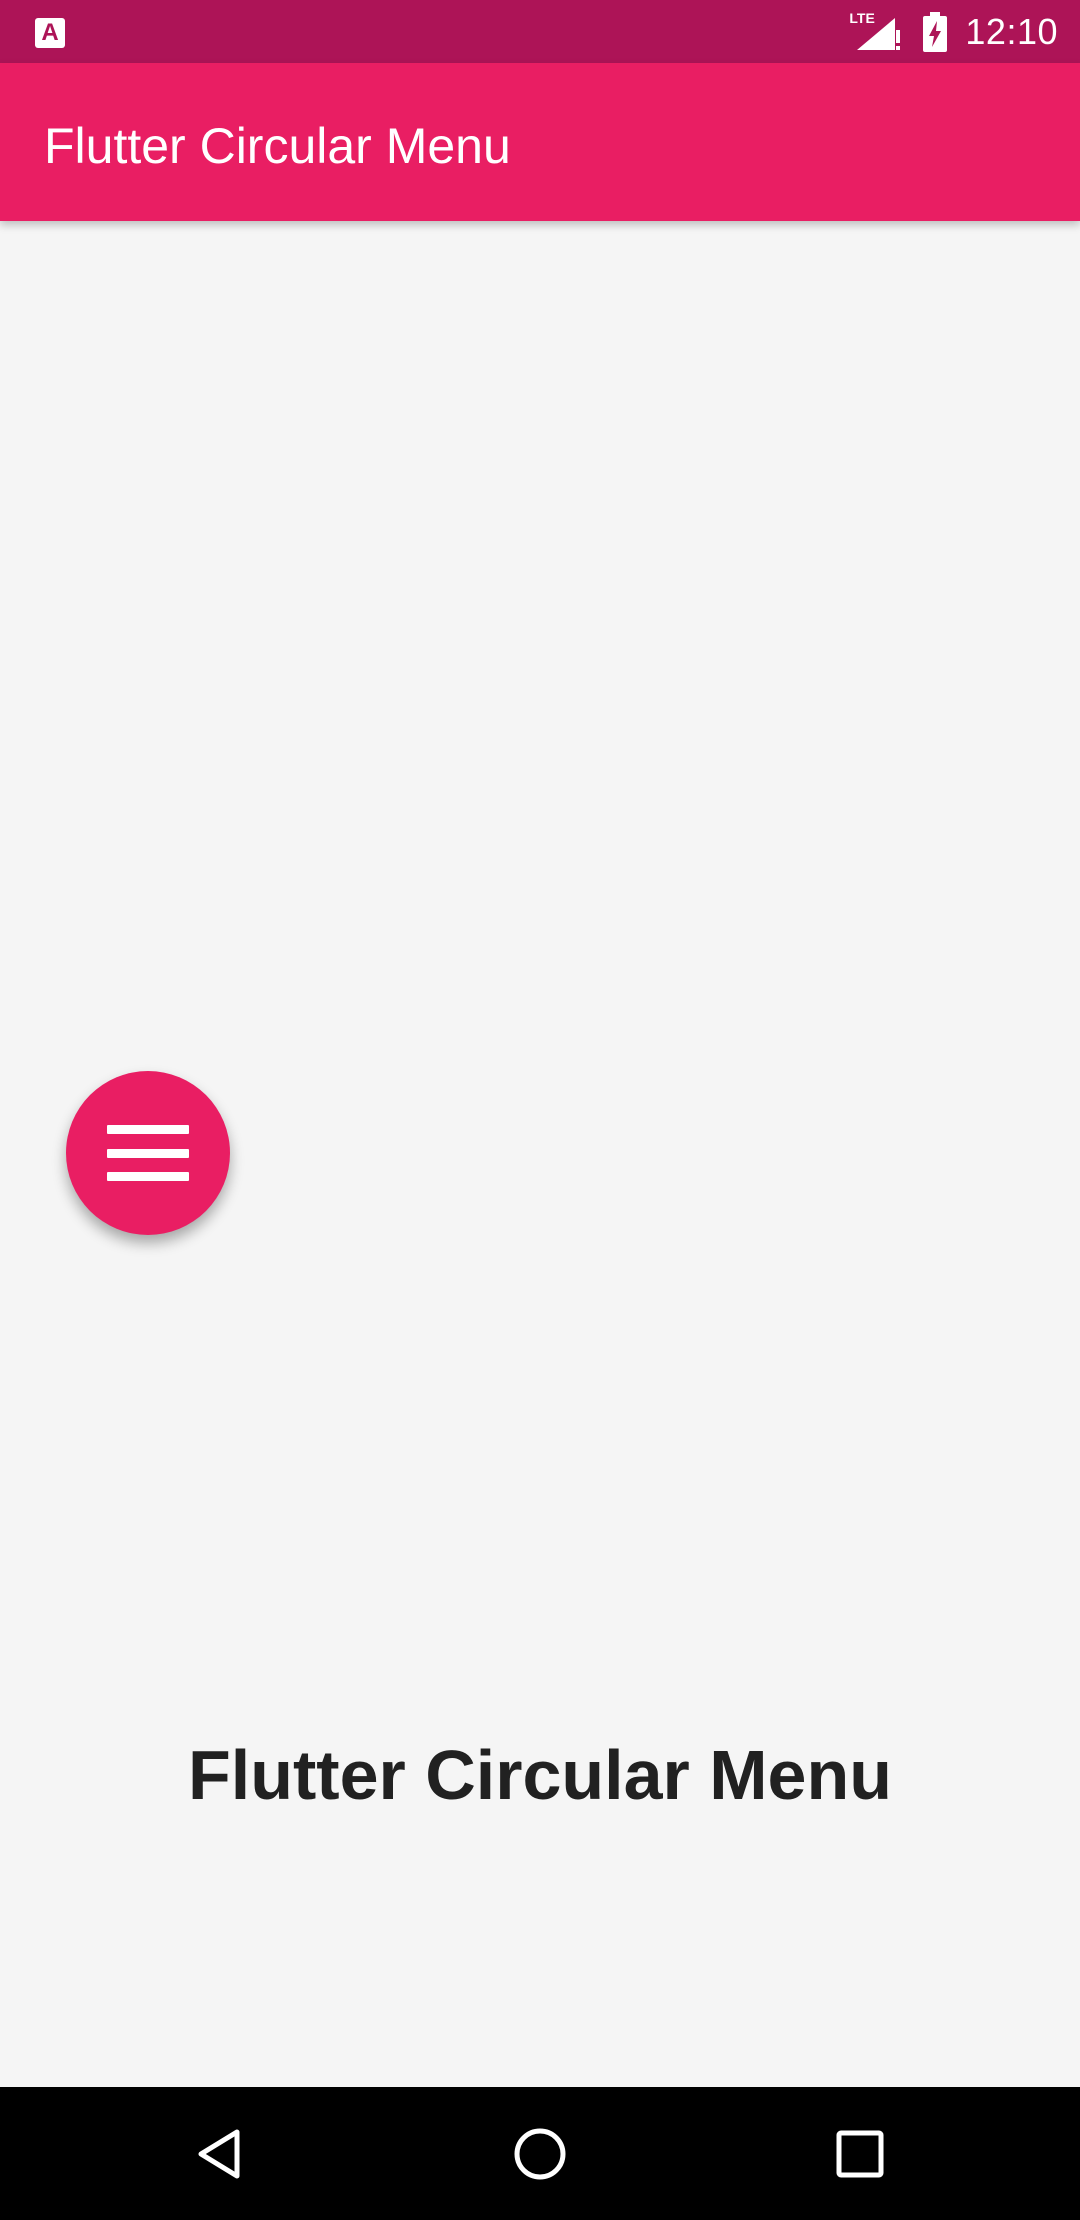  I want to click on status-bar: A LTE 12:10, so click(540, 31).